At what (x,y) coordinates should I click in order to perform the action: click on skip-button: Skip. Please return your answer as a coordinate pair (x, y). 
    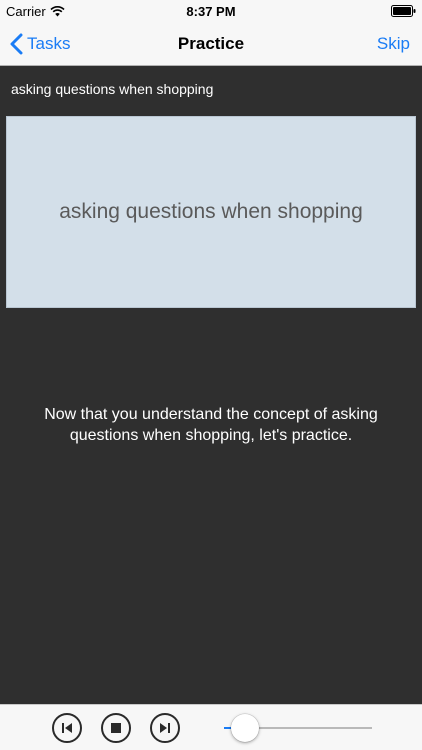
    Looking at the image, I should click on (393, 44).